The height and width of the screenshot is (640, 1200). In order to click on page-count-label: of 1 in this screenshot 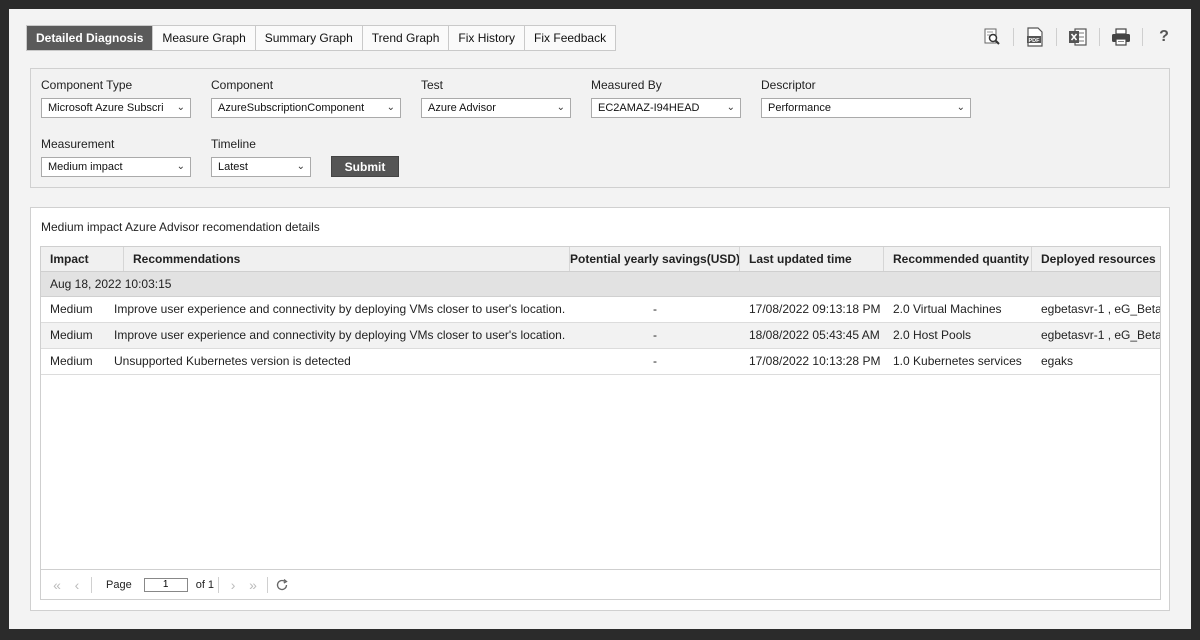, I will do `click(205, 584)`.